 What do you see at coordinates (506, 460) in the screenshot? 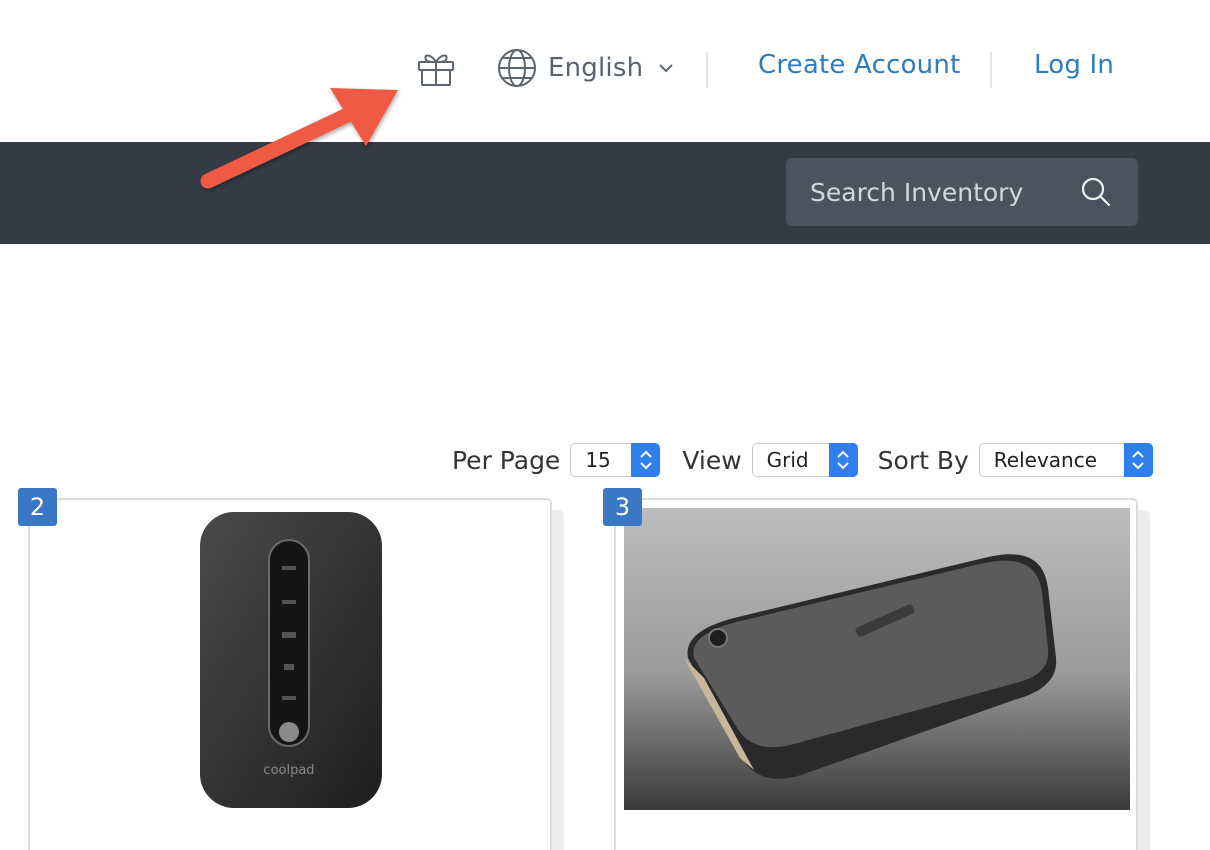
I see `per-page-label: Per Page` at bounding box center [506, 460].